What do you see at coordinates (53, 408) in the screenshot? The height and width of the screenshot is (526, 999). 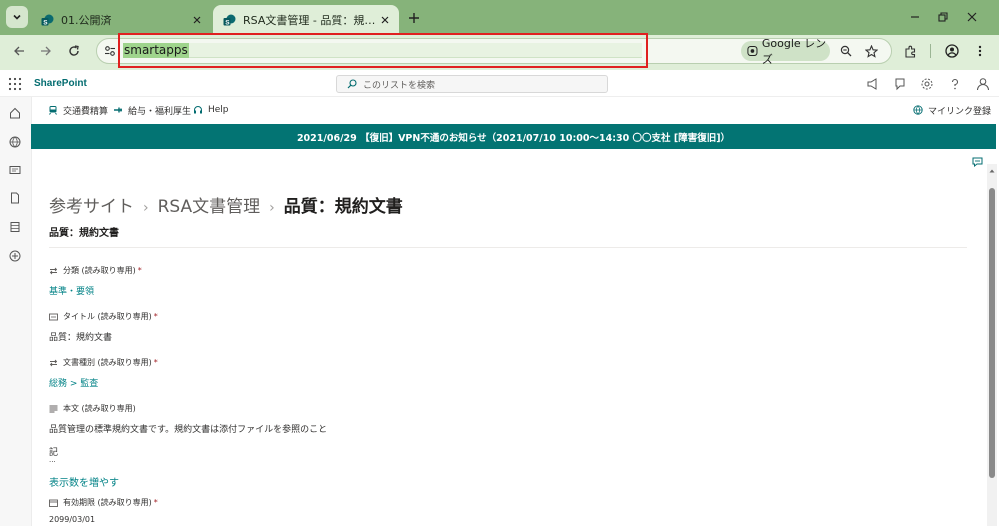 I see `multiline-text-icon` at bounding box center [53, 408].